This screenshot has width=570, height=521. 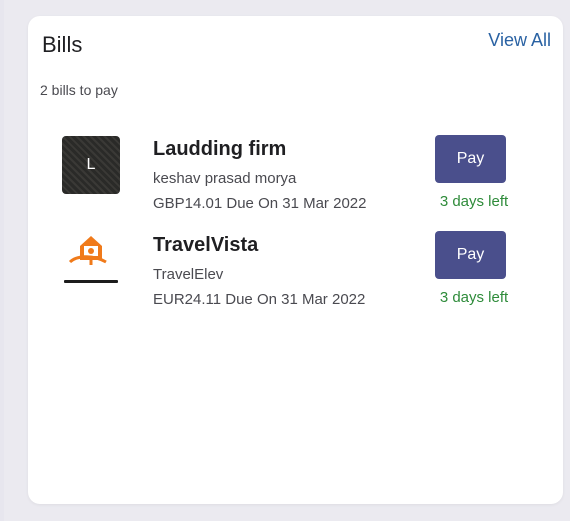 I want to click on view-all-link: View All, so click(x=519, y=40).